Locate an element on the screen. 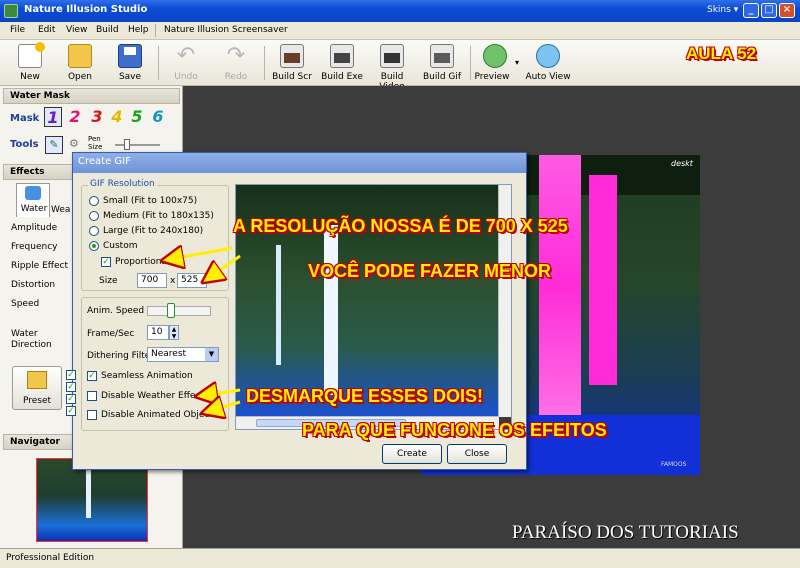 The image size is (800, 568). radio-medium-label: Medium (Fit to 180x135) is located at coordinates (158, 216).